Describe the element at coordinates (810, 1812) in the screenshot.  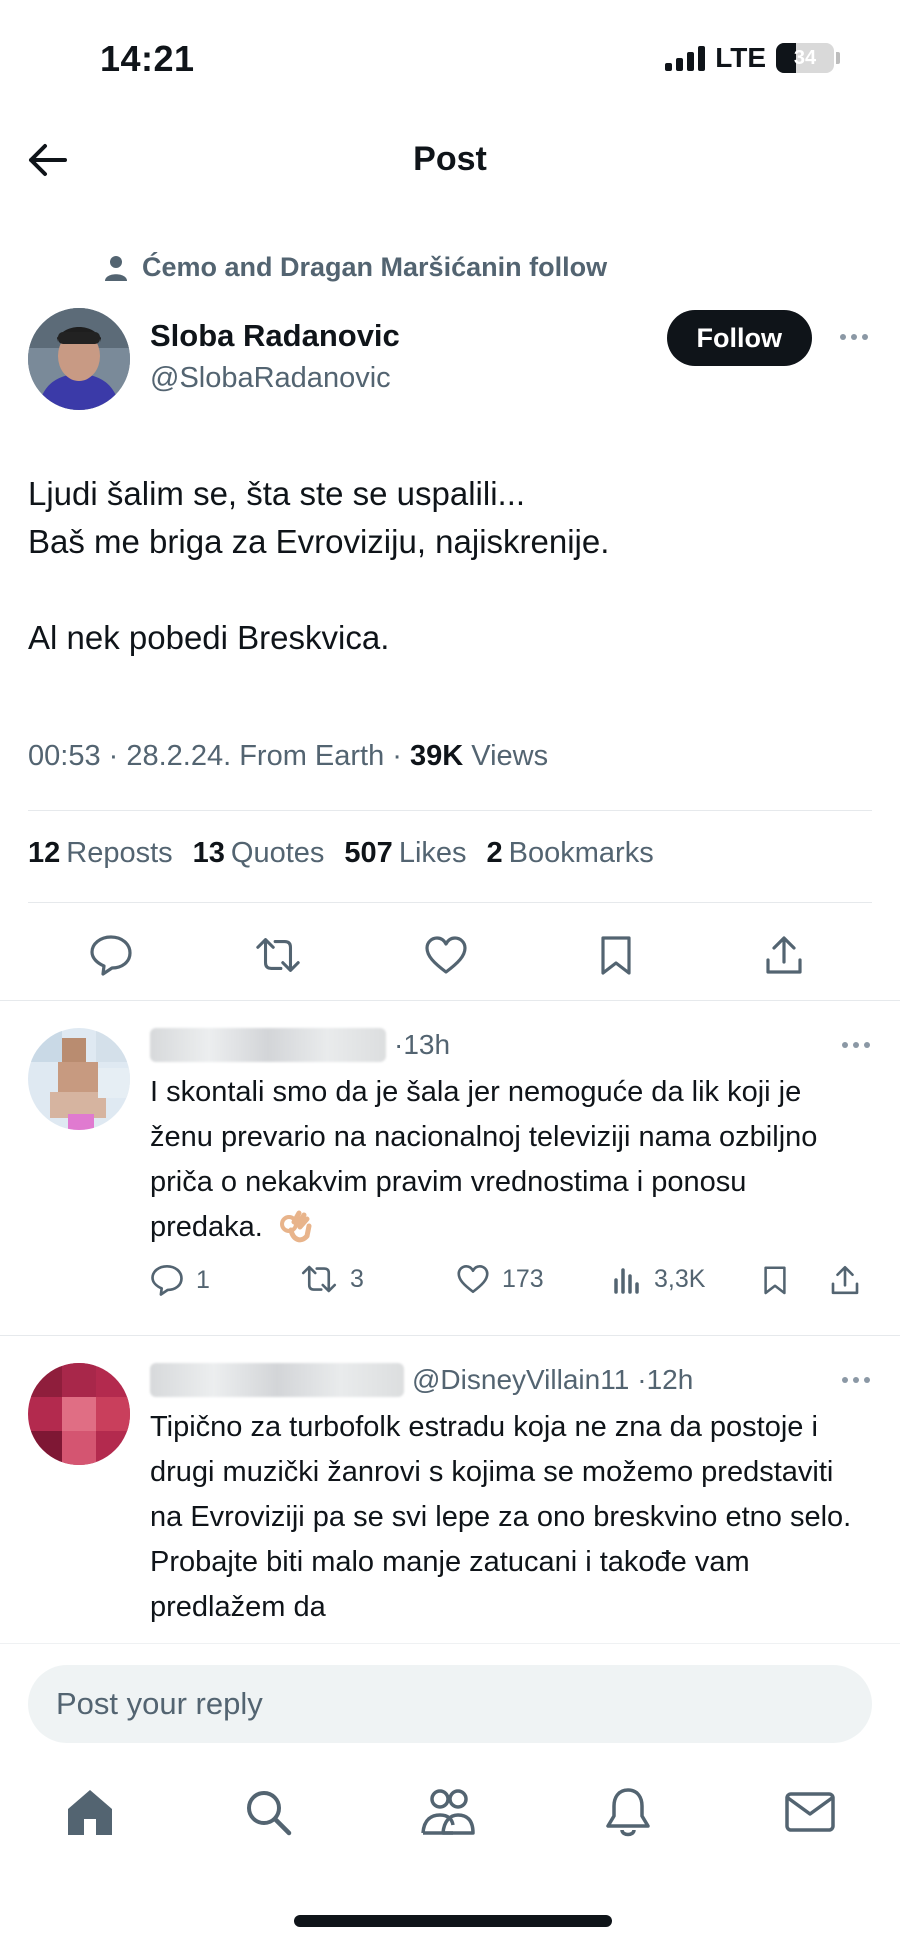
I see `messages-icon` at that location.